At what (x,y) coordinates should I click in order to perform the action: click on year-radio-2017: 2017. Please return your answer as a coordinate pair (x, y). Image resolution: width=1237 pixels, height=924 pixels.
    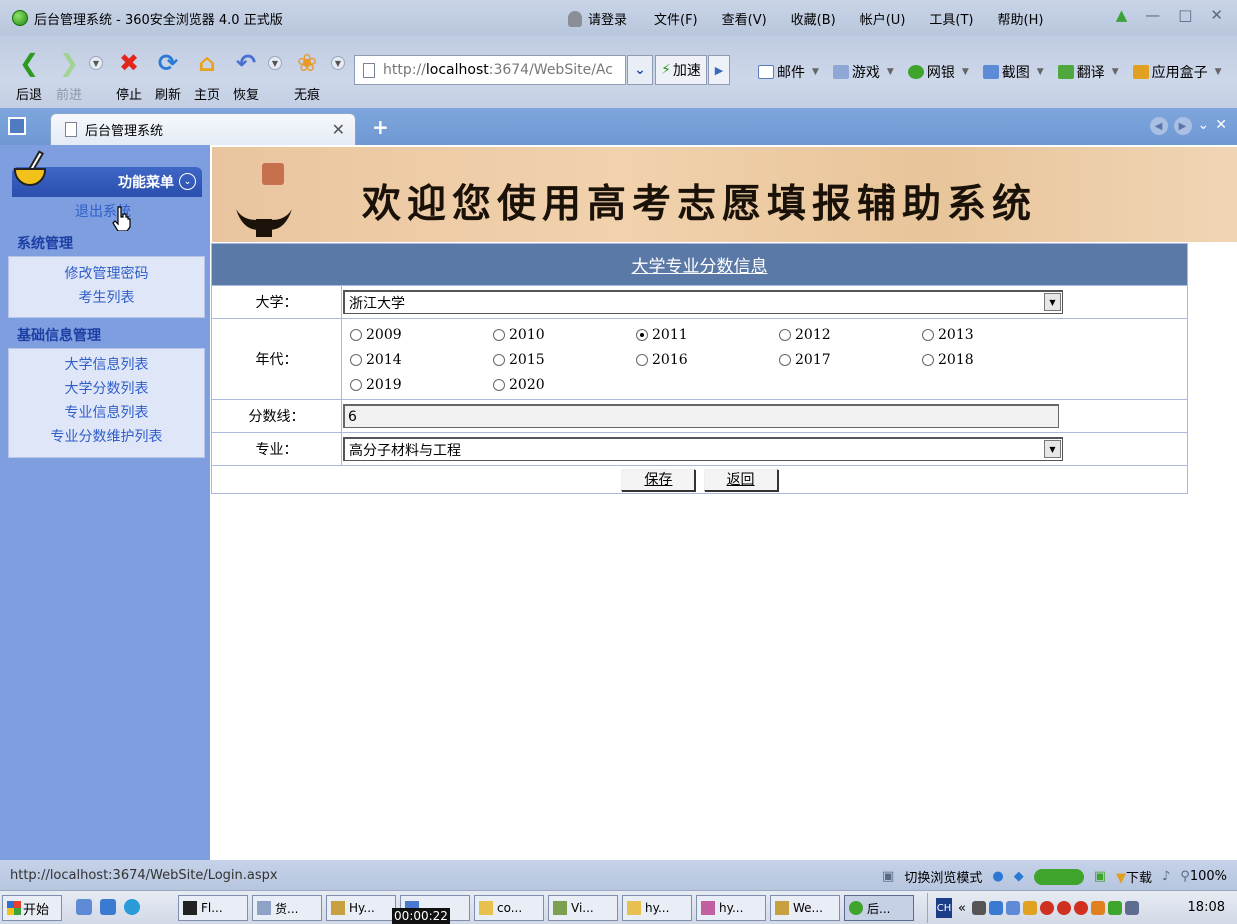
    Looking at the image, I should click on (850, 360).